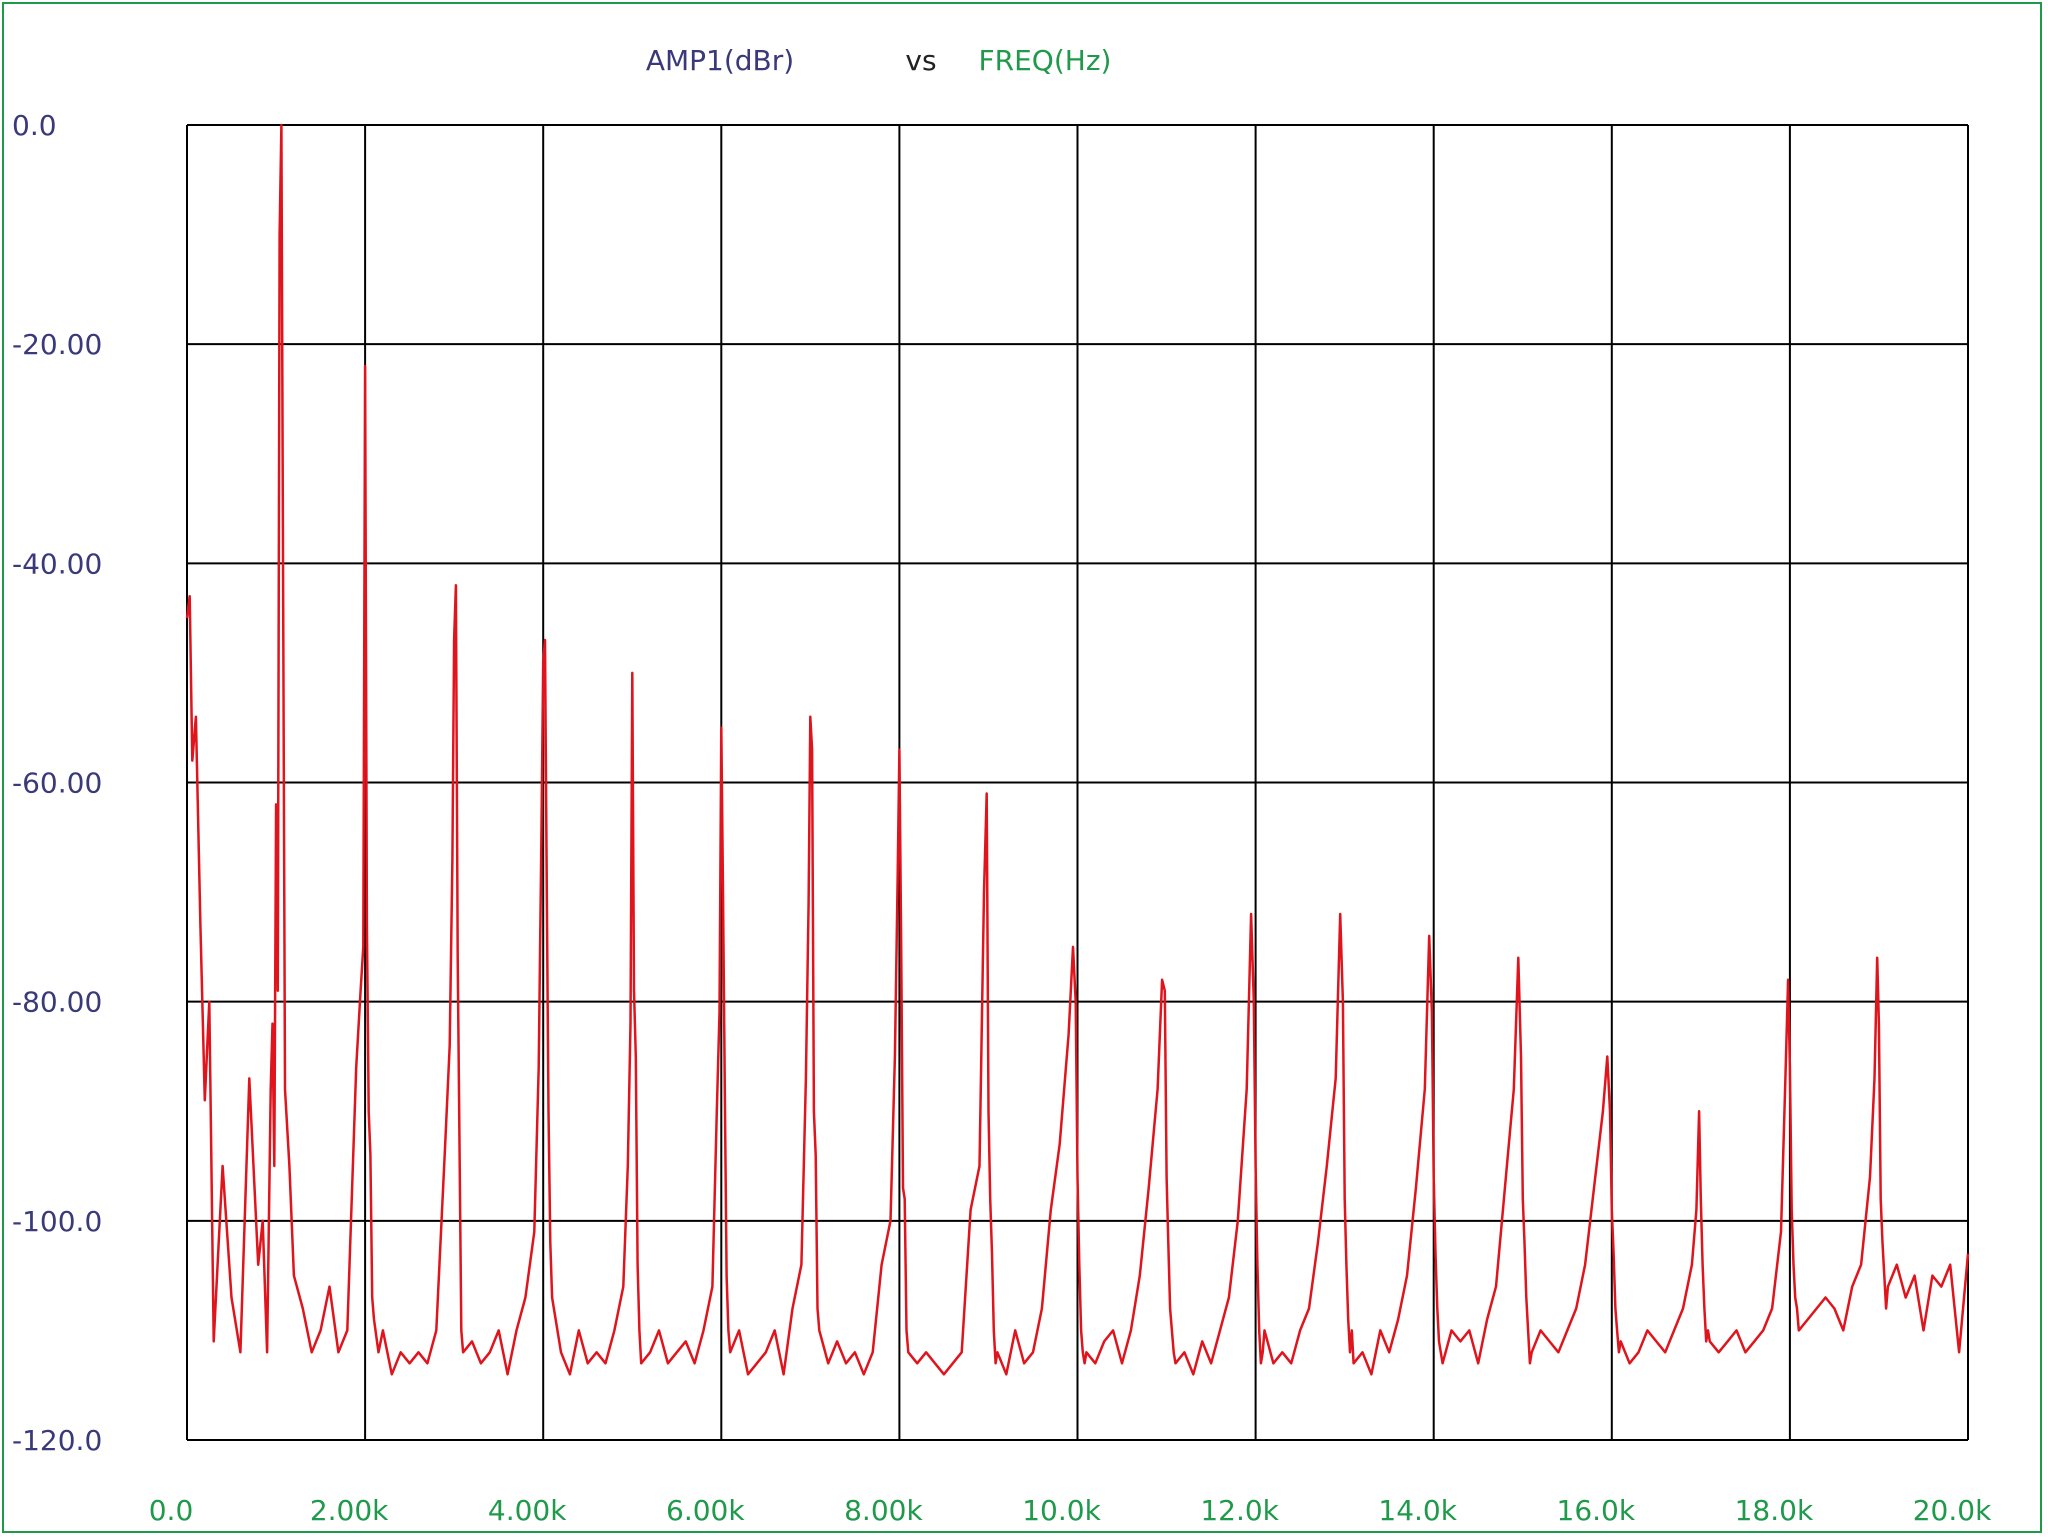 The image size is (2048, 1537). What do you see at coordinates (57, 1002) in the screenshot?
I see `y-tick-label: -80.00` at bounding box center [57, 1002].